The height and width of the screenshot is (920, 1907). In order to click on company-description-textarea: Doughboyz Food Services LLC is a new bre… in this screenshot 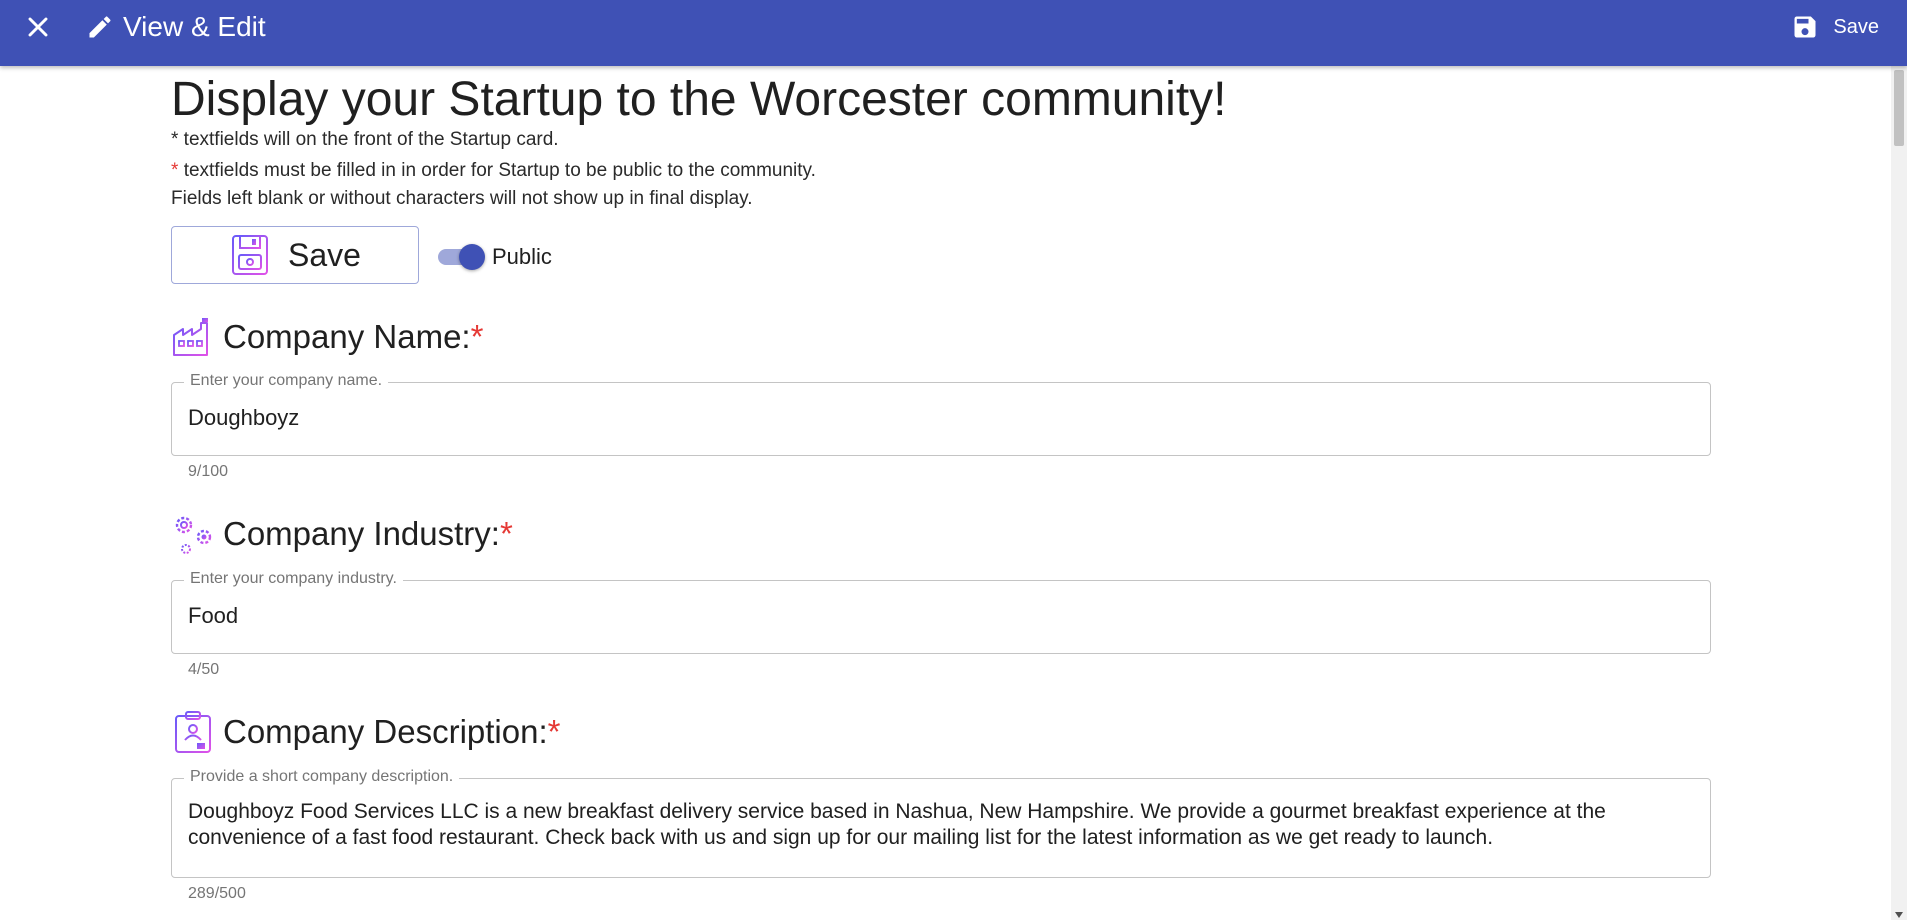, I will do `click(940, 828)`.